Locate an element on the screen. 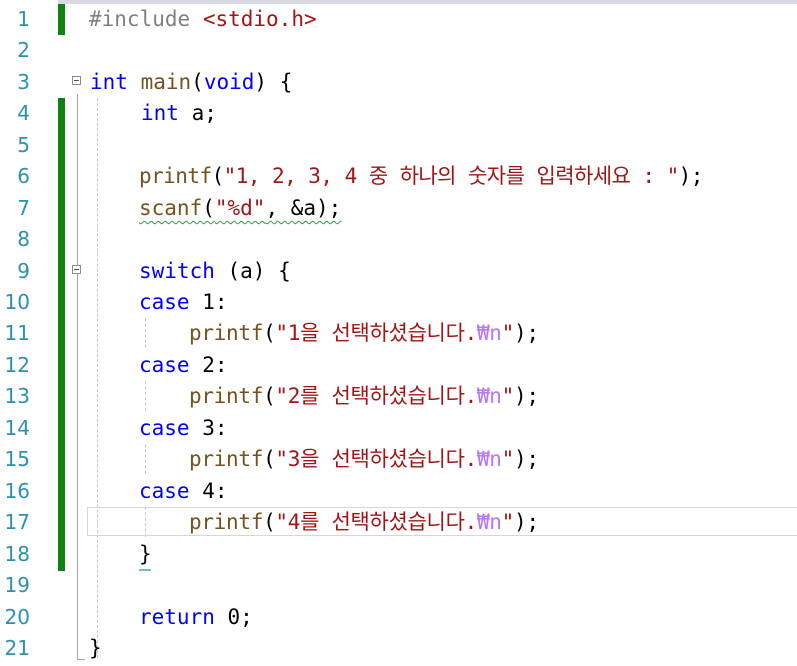 The width and height of the screenshot is (797, 666). code-punctuation: , &a); is located at coordinates (303, 208).